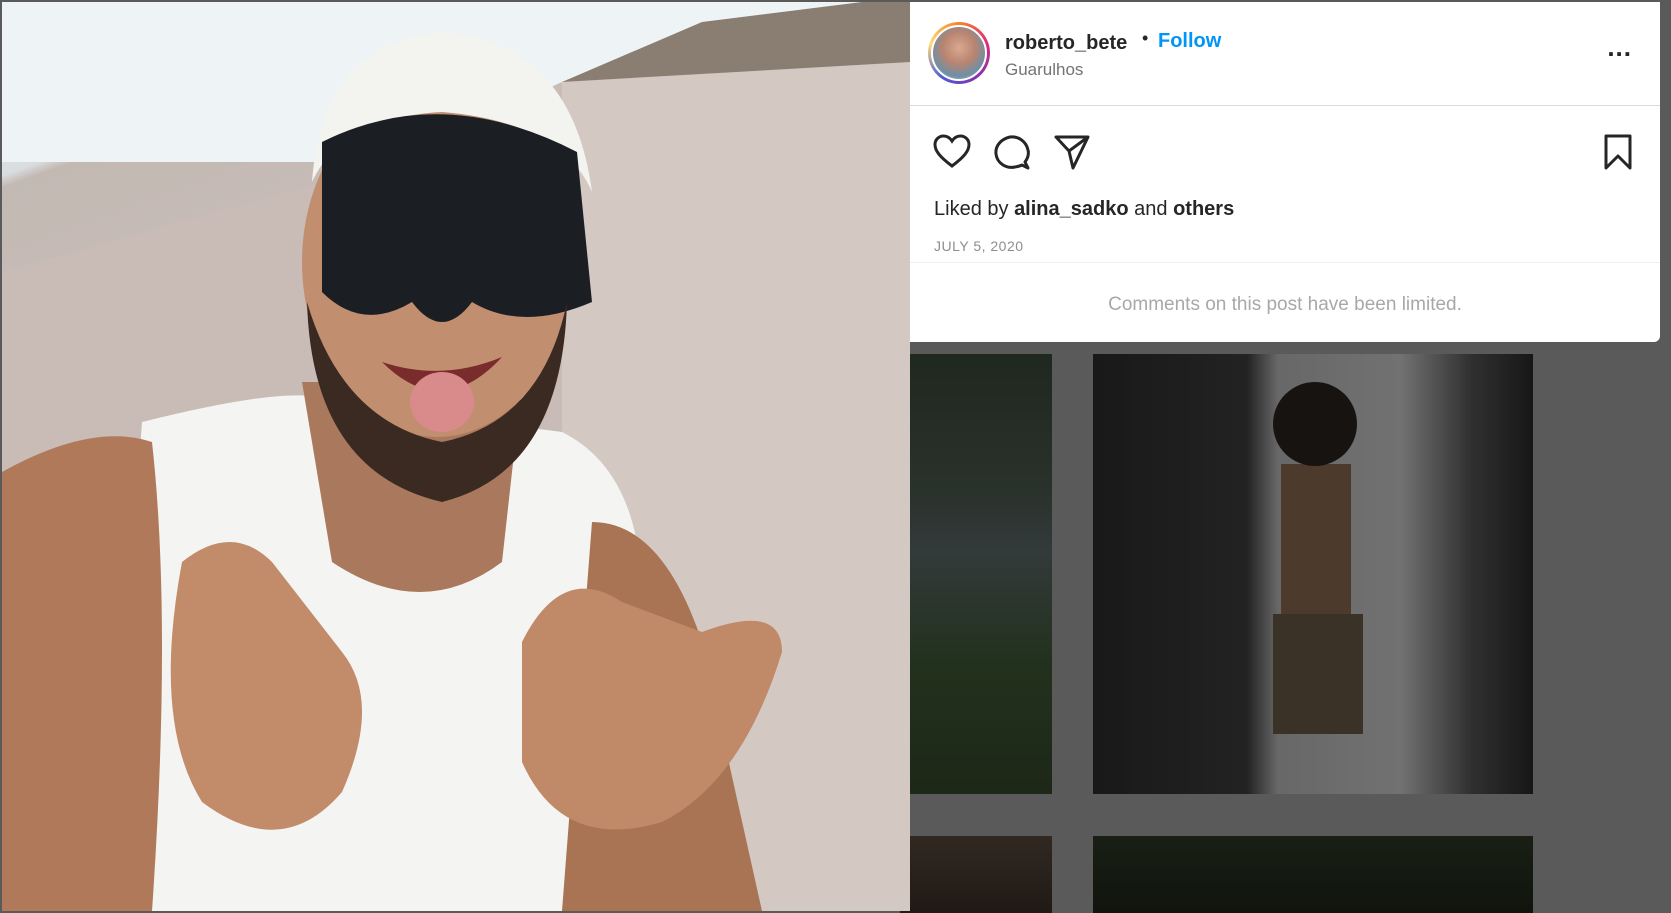  What do you see at coordinates (1151, 209) in the screenshot?
I see `liked-and: and` at bounding box center [1151, 209].